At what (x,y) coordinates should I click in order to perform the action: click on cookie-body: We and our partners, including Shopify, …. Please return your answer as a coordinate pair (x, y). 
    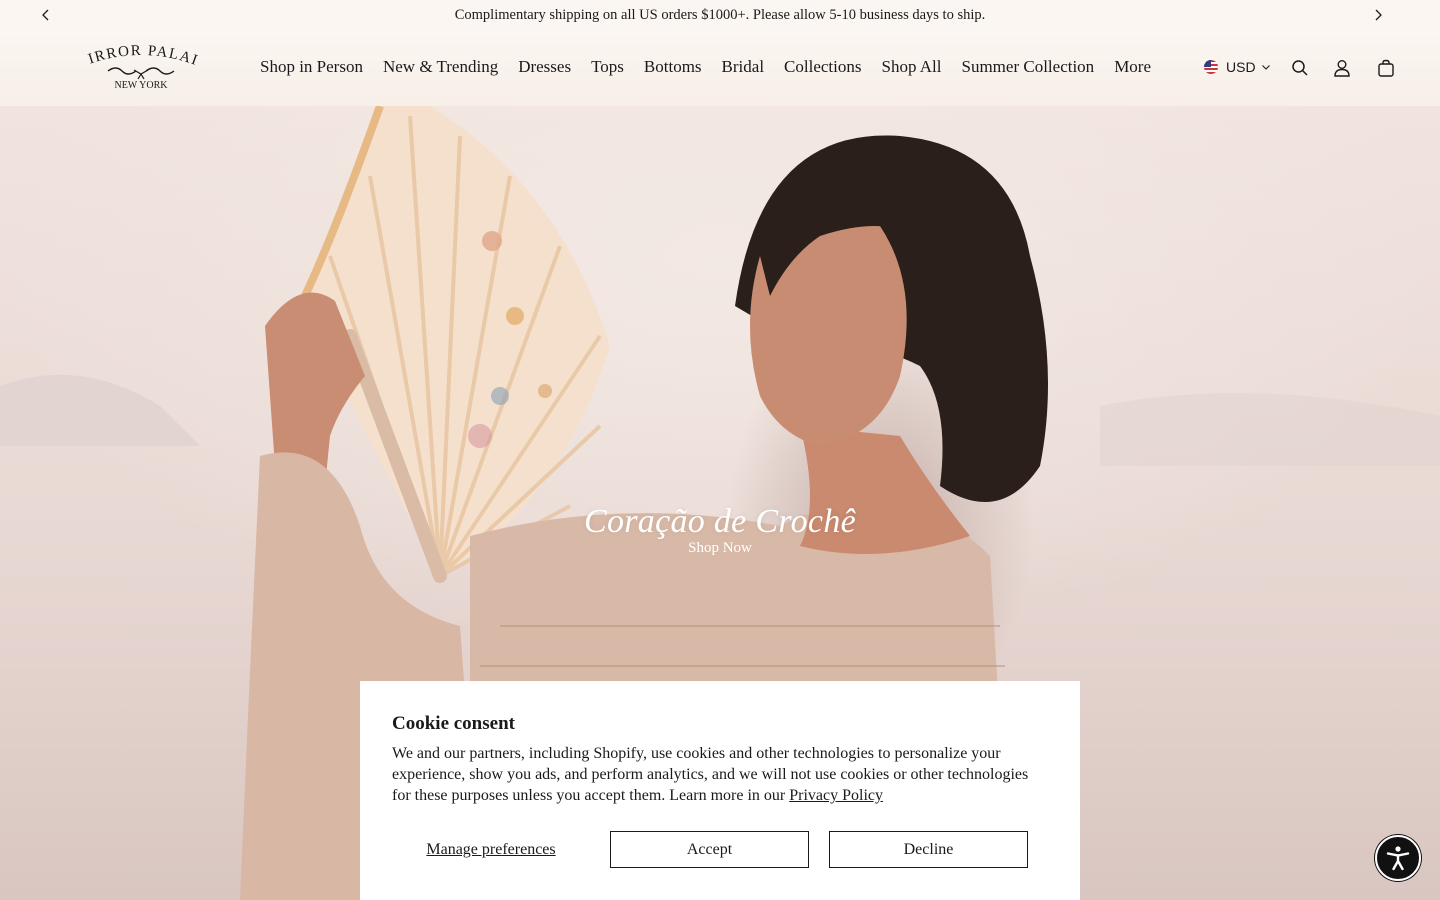
    Looking at the image, I should click on (717, 774).